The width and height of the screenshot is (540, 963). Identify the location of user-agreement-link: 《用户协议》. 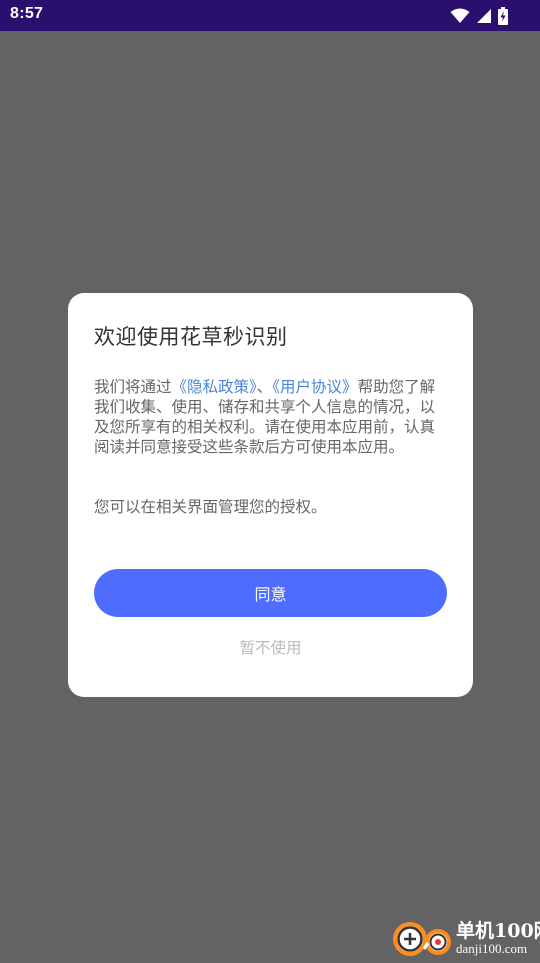
(314, 387).